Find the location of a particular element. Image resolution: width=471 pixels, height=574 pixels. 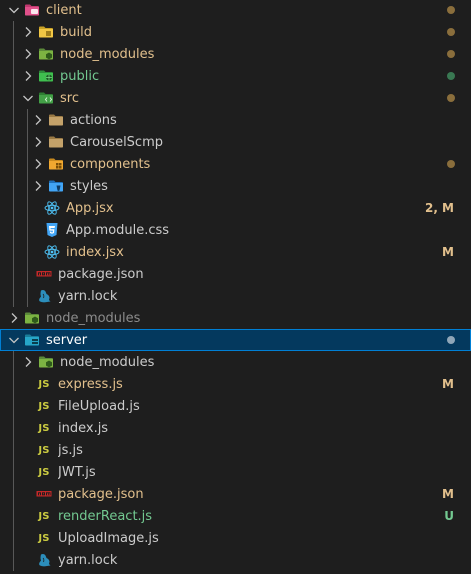

file-row-app-jsx: App.jsx 2, M is located at coordinates (235, 208).